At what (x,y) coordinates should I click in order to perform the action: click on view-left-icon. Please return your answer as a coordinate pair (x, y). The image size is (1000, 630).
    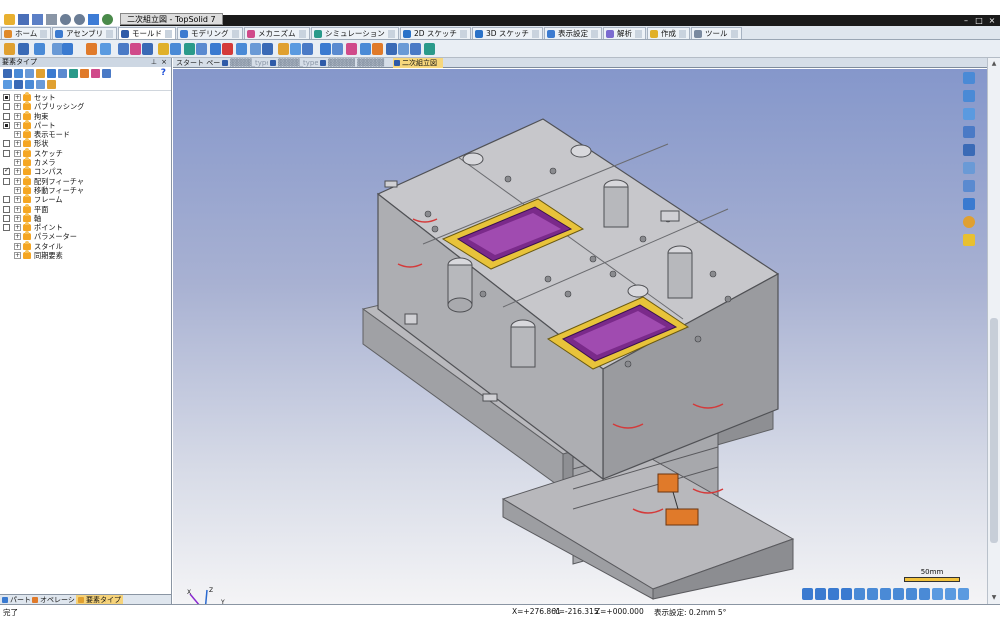
    Looking at the image, I should click on (911, 594).